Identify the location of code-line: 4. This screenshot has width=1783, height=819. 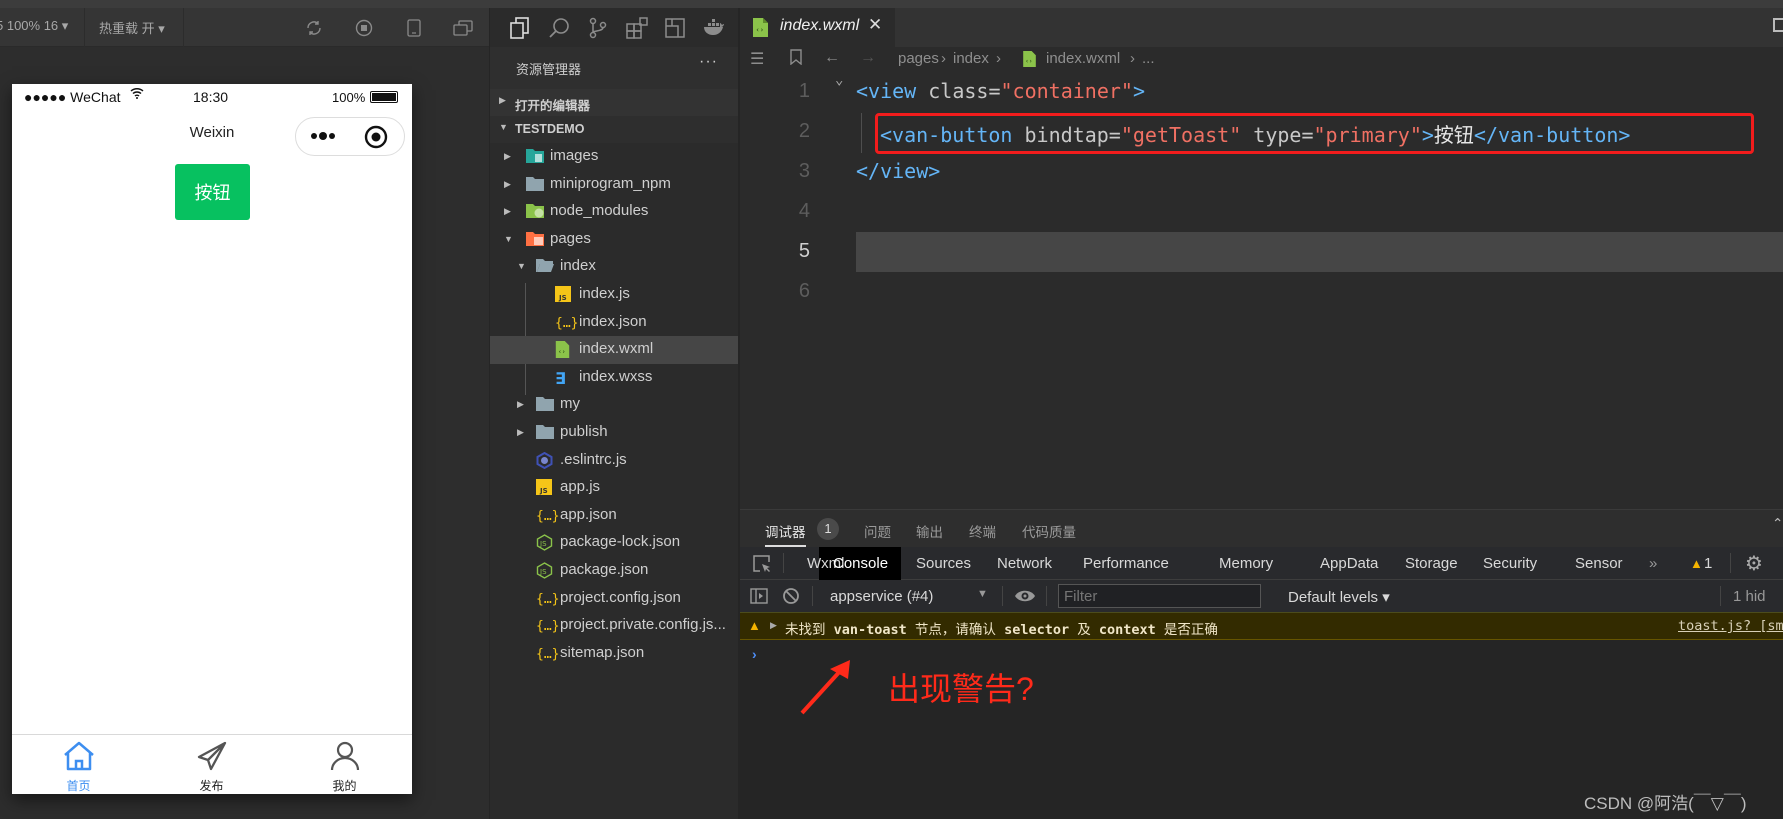
(1261, 212).